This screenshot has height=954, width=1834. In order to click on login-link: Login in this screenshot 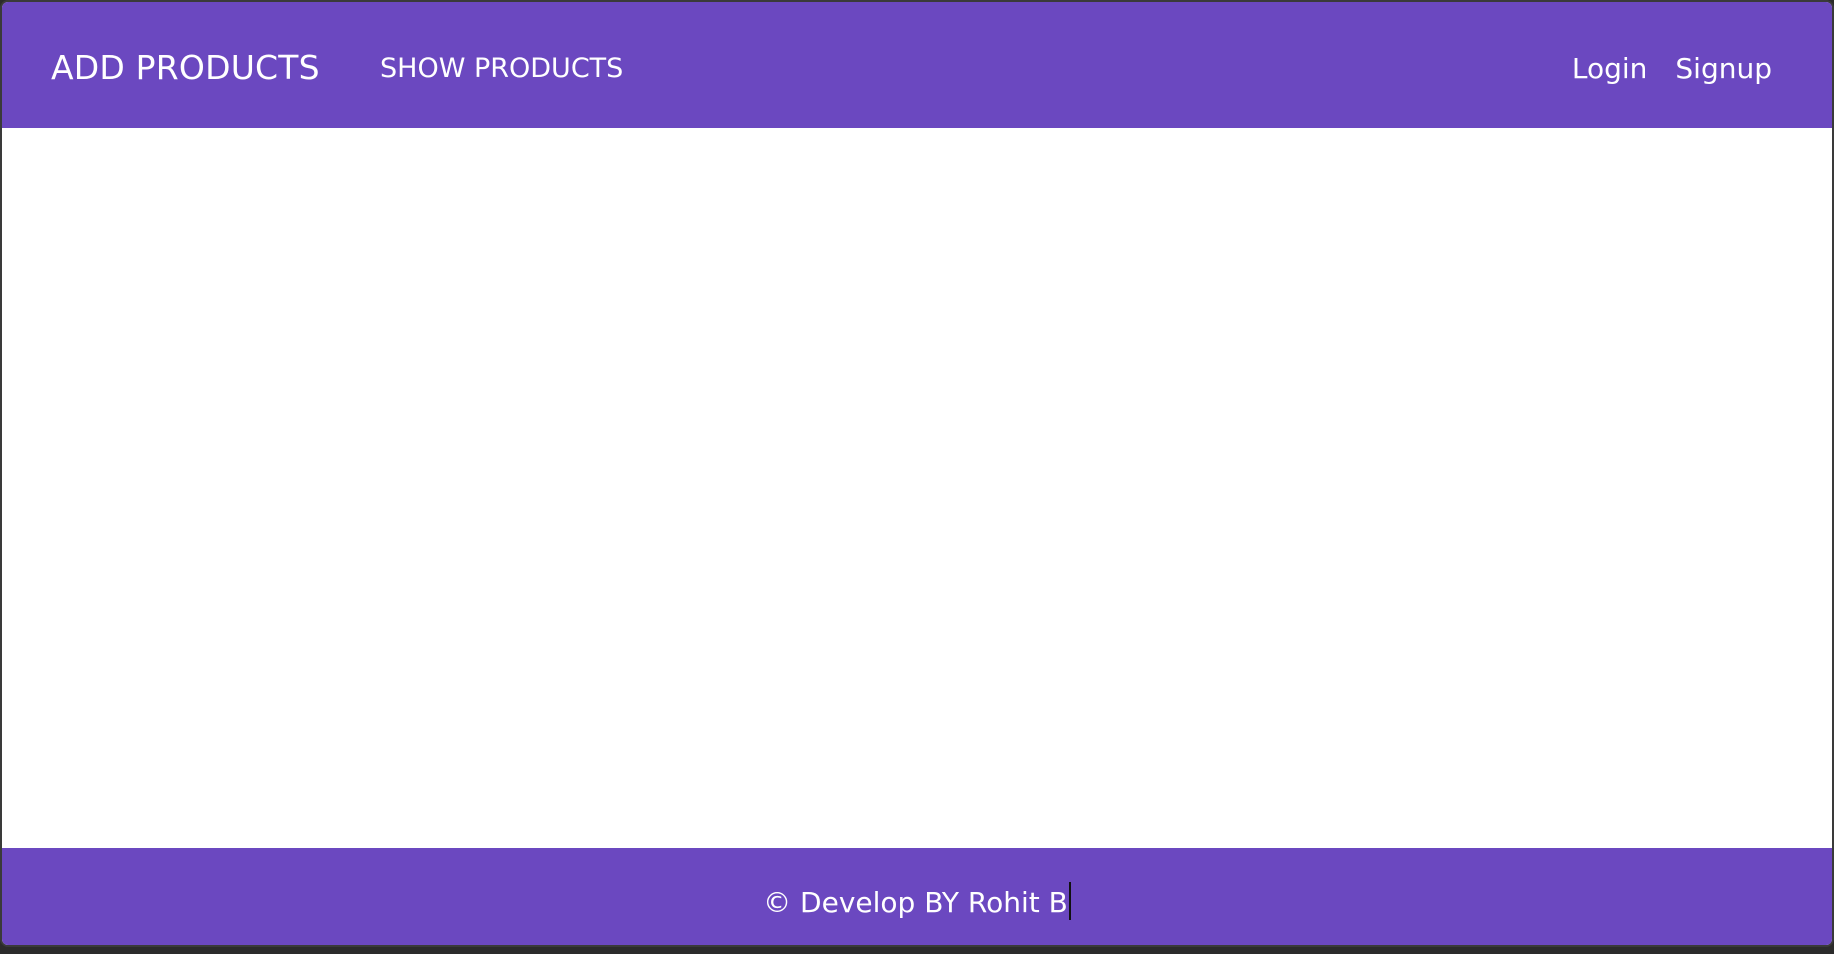, I will do `click(1610, 69)`.